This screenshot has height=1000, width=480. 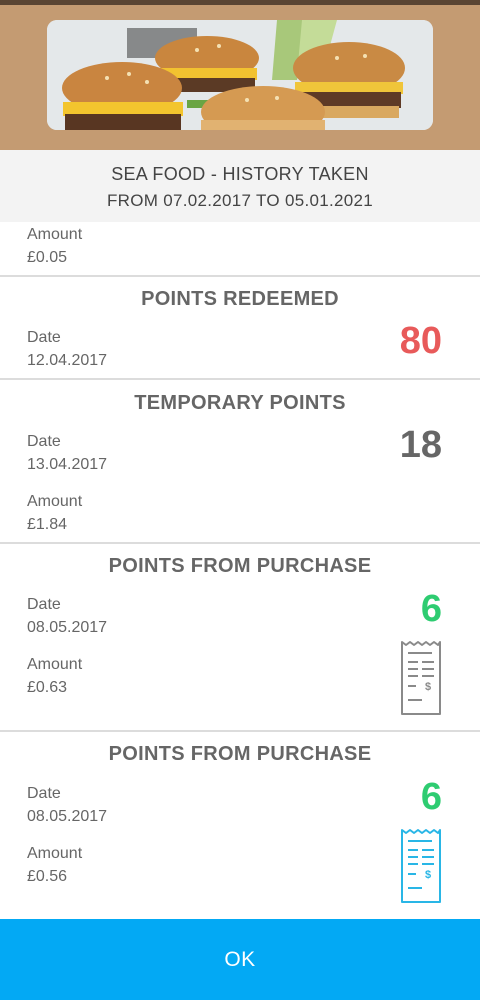 What do you see at coordinates (240, 403) in the screenshot?
I see `entry-title: TEMPORARY POINTS` at bounding box center [240, 403].